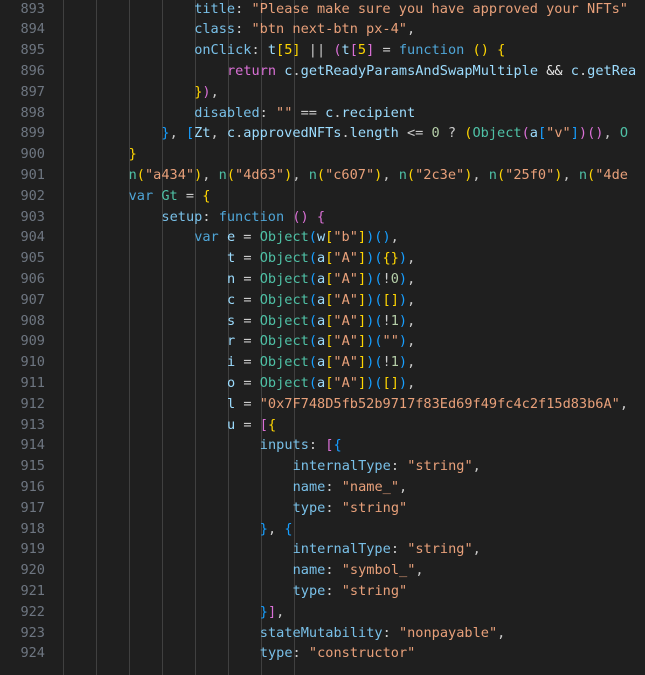  What do you see at coordinates (338, 653) in the screenshot?
I see `code-line: type: "constructor"` at bounding box center [338, 653].